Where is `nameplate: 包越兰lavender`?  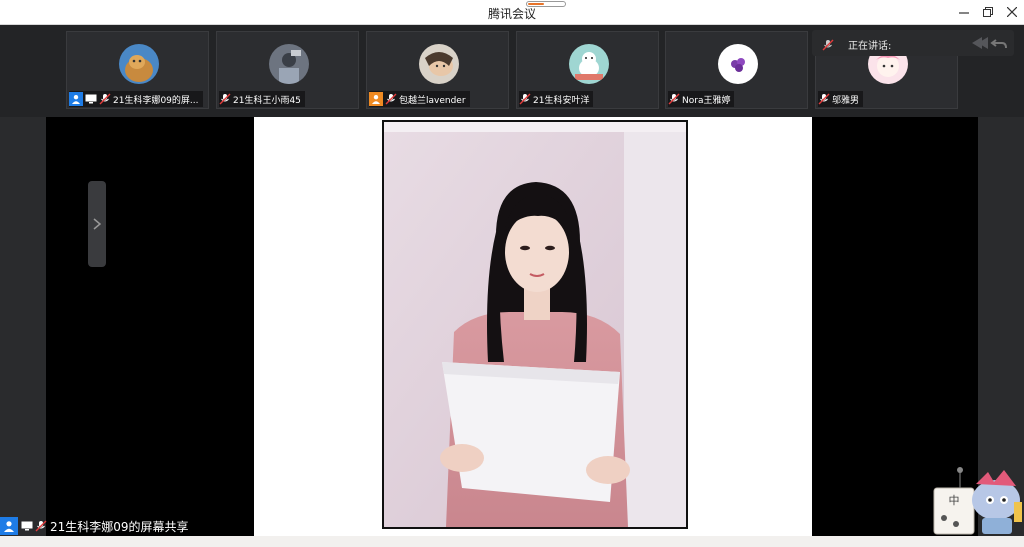 nameplate: 包越兰lavender is located at coordinates (419, 99).